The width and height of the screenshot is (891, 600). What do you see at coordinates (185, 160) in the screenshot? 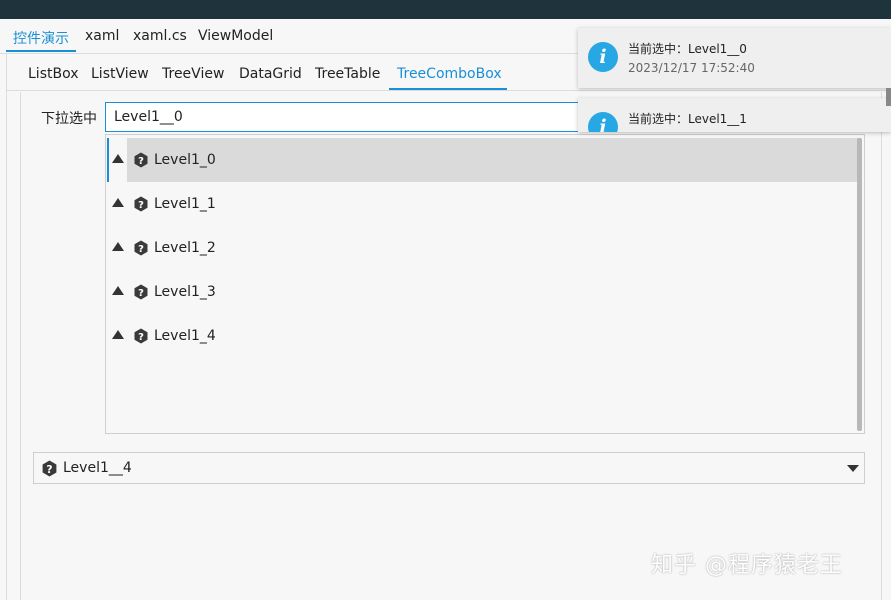
I see `tree-item-label: Level1_0` at bounding box center [185, 160].